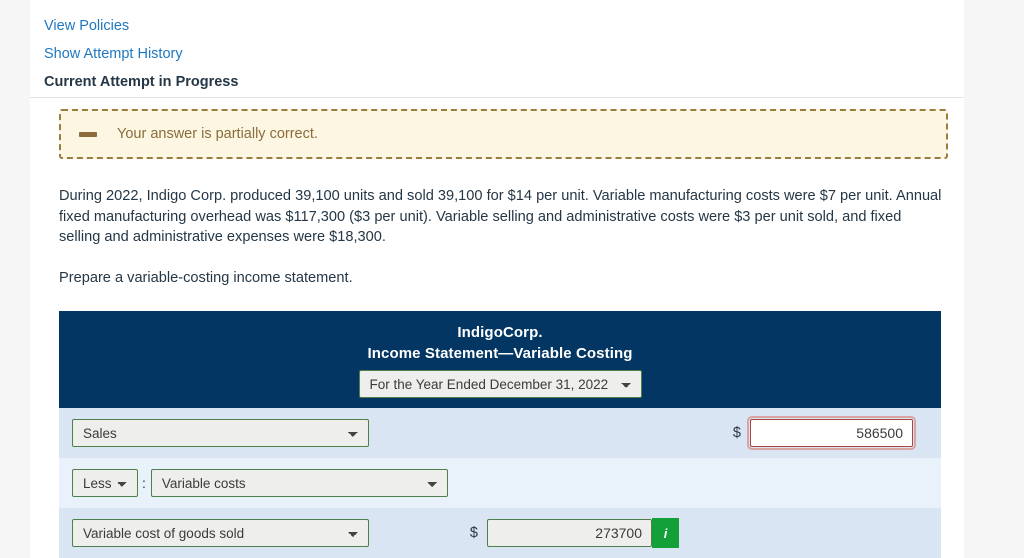 The height and width of the screenshot is (558, 1024). I want to click on row-account-cell: Sales, so click(214, 433).